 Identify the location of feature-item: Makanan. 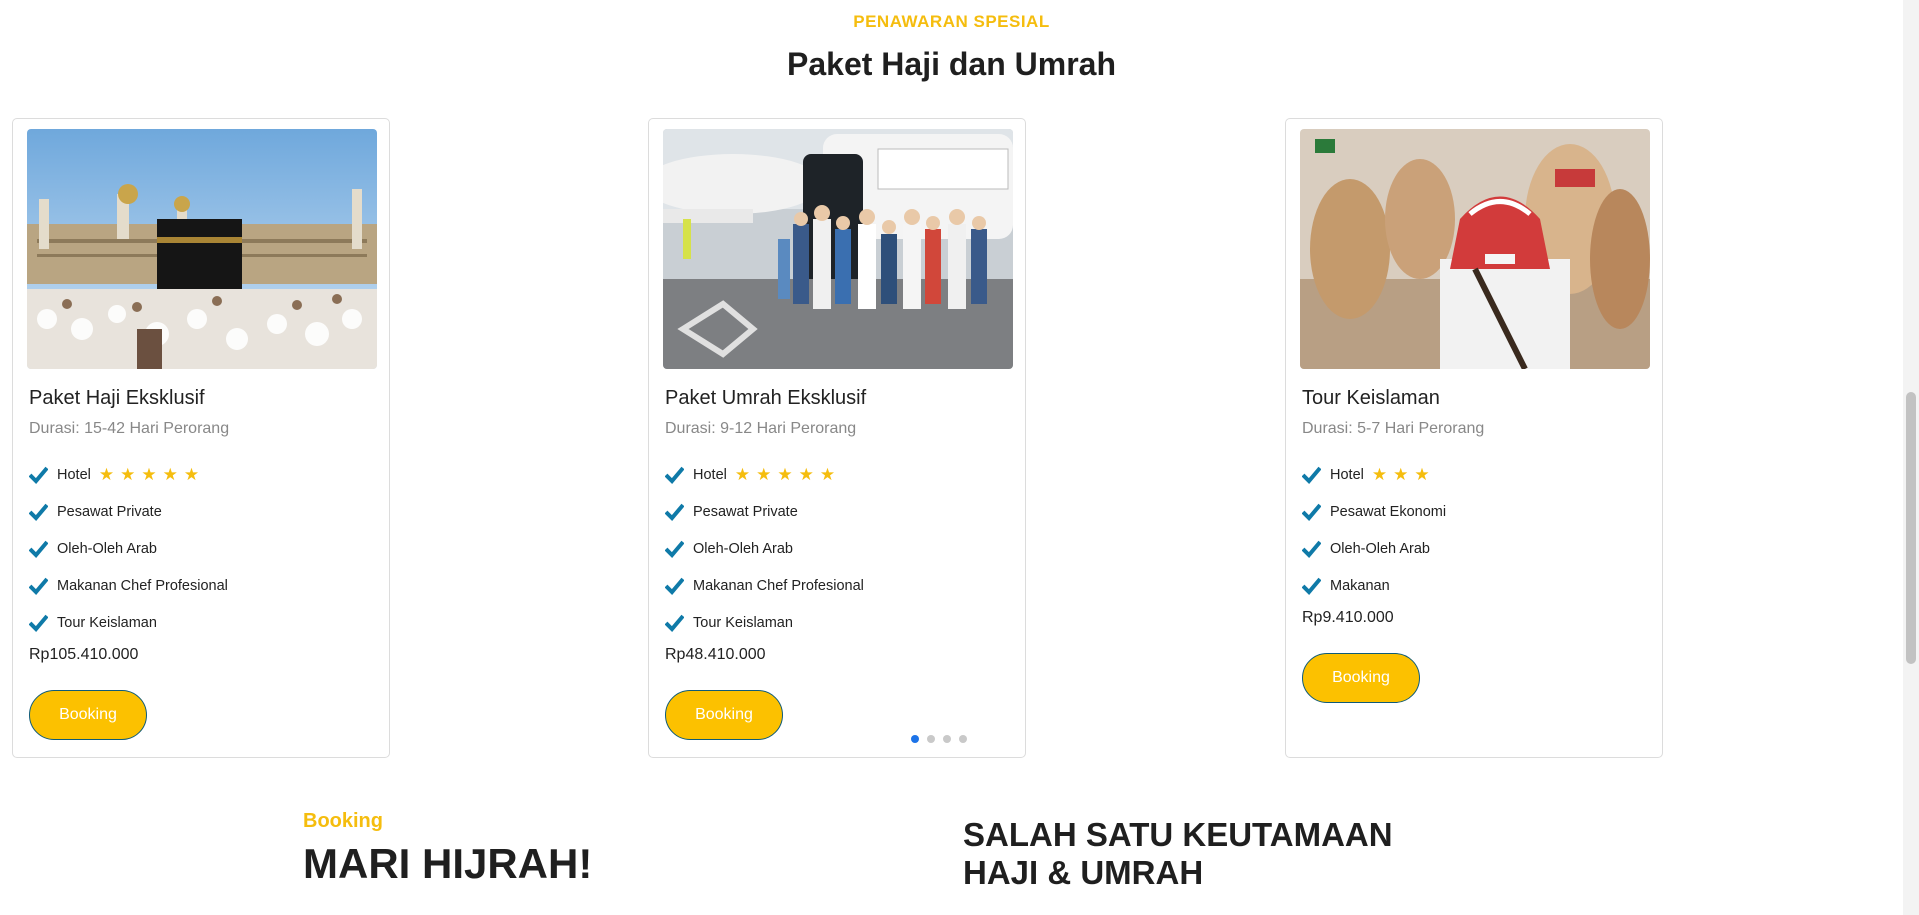
(1374, 585).